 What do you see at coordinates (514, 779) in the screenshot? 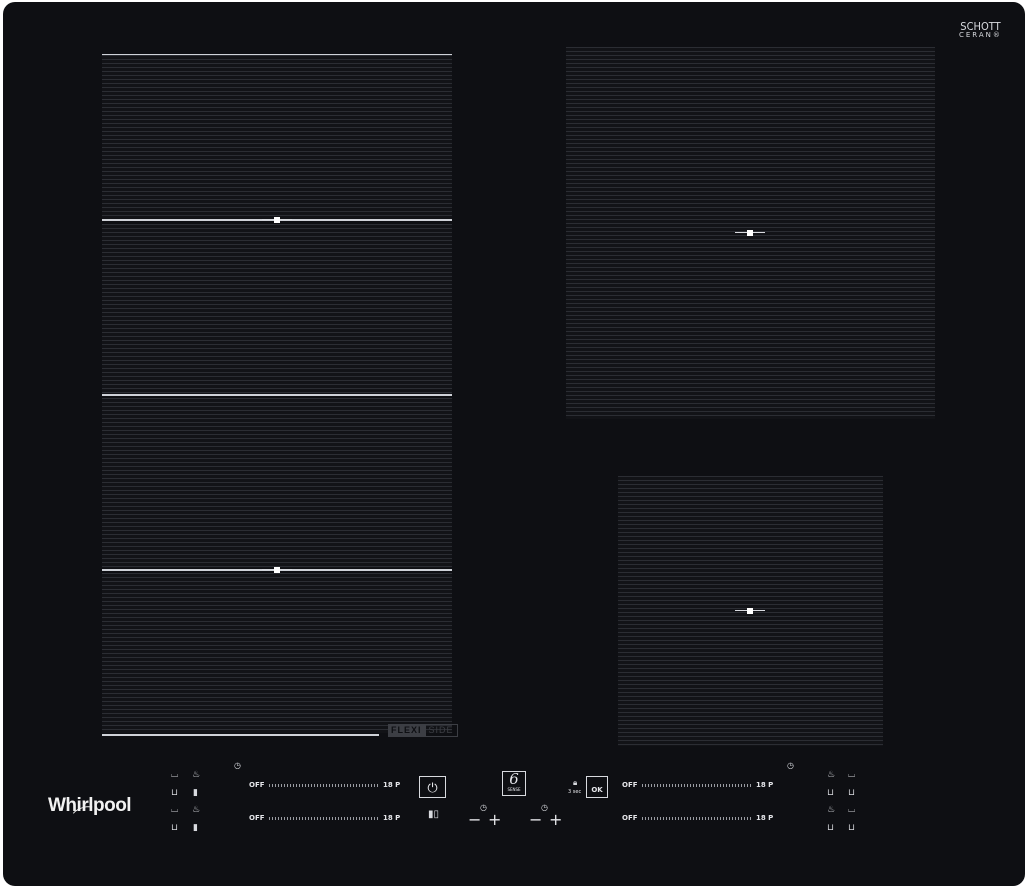
I see `sixth-sense-icon: 6` at bounding box center [514, 779].